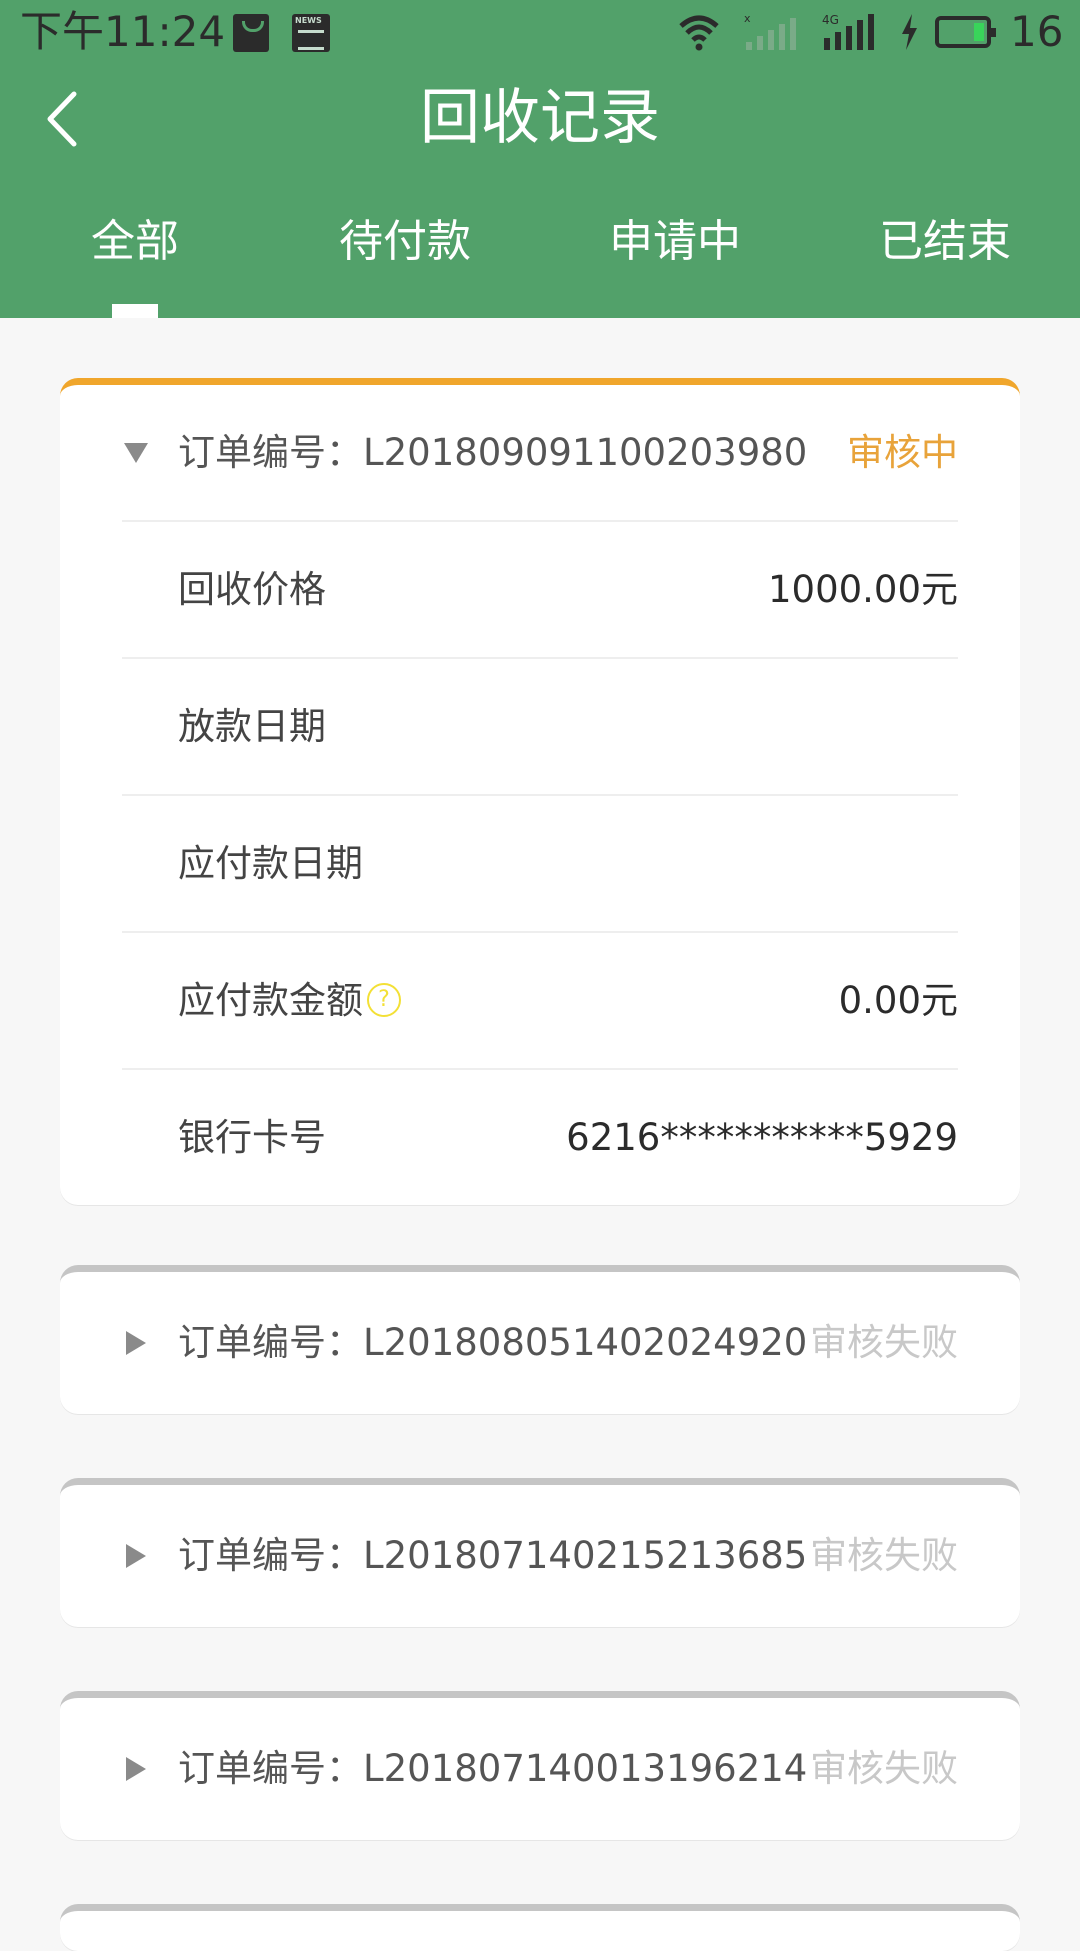  I want to click on order-header: 订单编号：L201807140215213685 审核失败, so click(540, 1556).